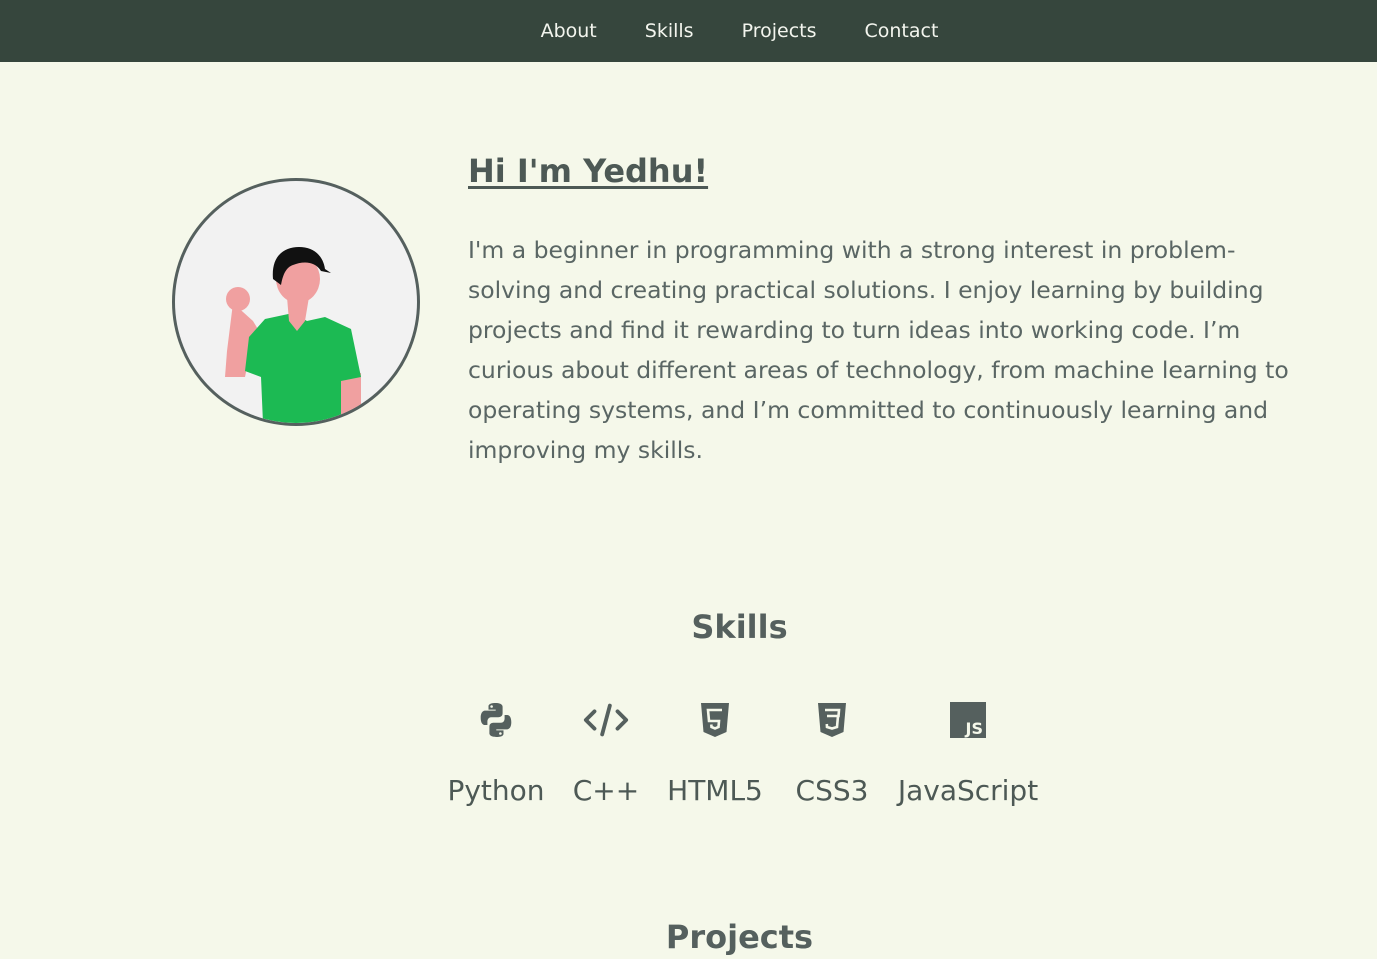 This screenshot has height=959, width=1377. Describe the element at coordinates (496, 751) in the screenshot. I see `skill-python: Python` at that location.